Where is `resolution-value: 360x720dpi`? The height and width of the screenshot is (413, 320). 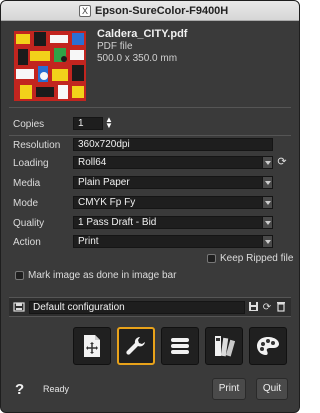
resolution-value: 360x720dpi is located at coordinates (104, 144).